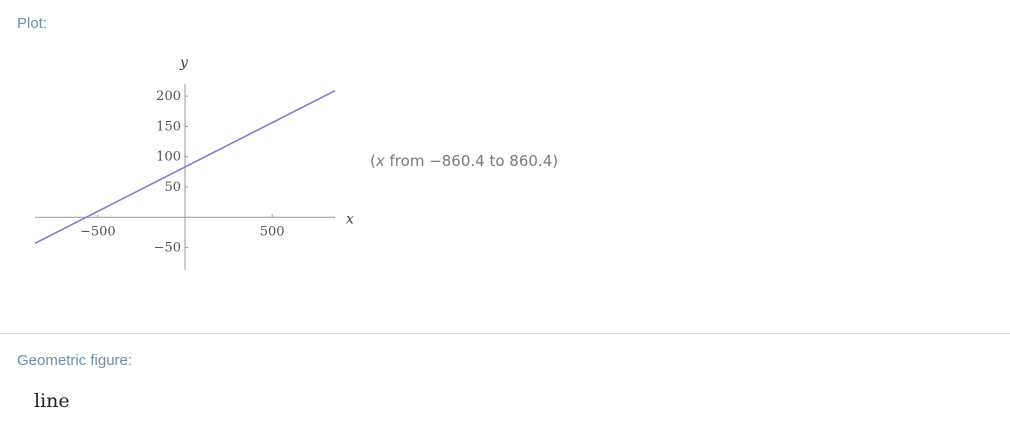  Describe the element at coordinates (184, 63) in the screenshot. I see `y-axis-label: y` at that location.